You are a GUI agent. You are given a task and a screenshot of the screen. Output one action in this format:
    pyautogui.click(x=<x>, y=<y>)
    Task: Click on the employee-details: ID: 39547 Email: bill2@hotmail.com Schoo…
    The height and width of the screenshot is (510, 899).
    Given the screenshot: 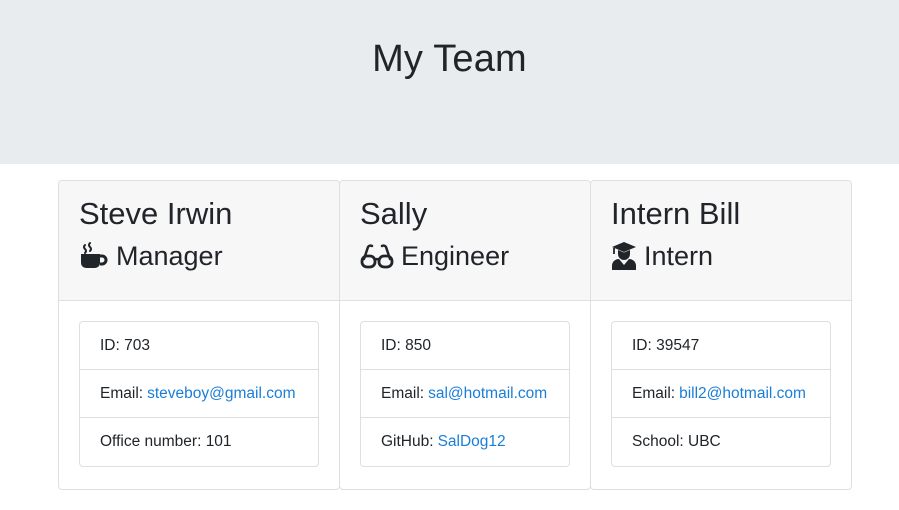 What is the action you would take?
    pyautogui.click(x=721, y=394)
    